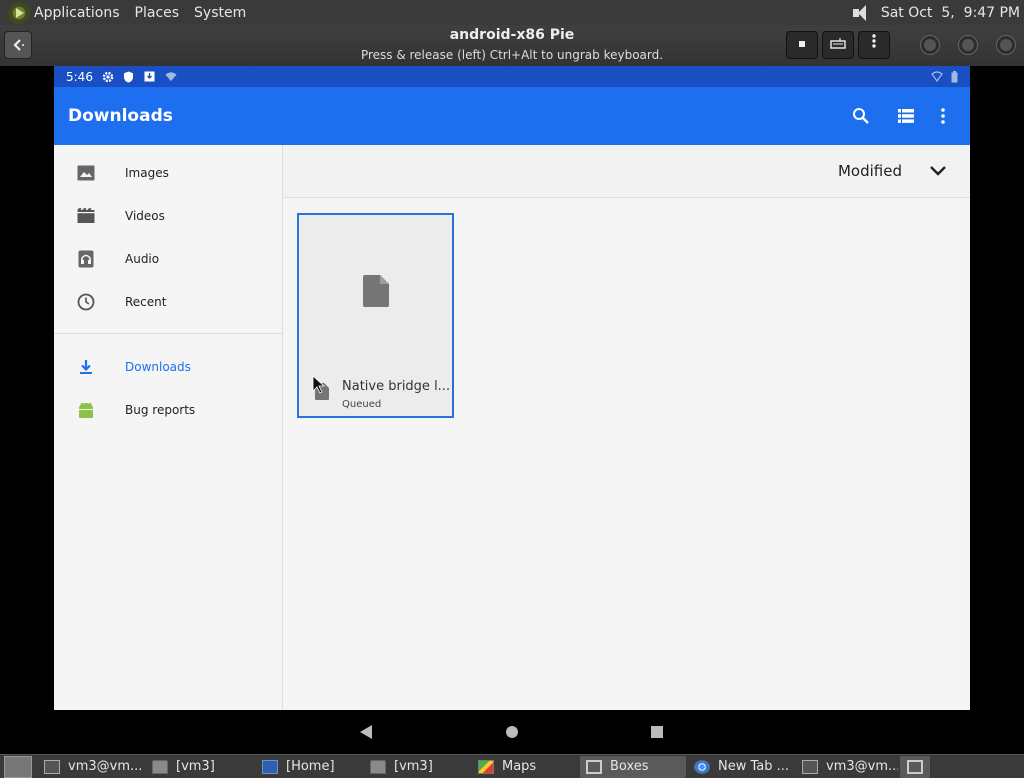  I want to click on taskbar-item-label: Maps, so click(519, 766).